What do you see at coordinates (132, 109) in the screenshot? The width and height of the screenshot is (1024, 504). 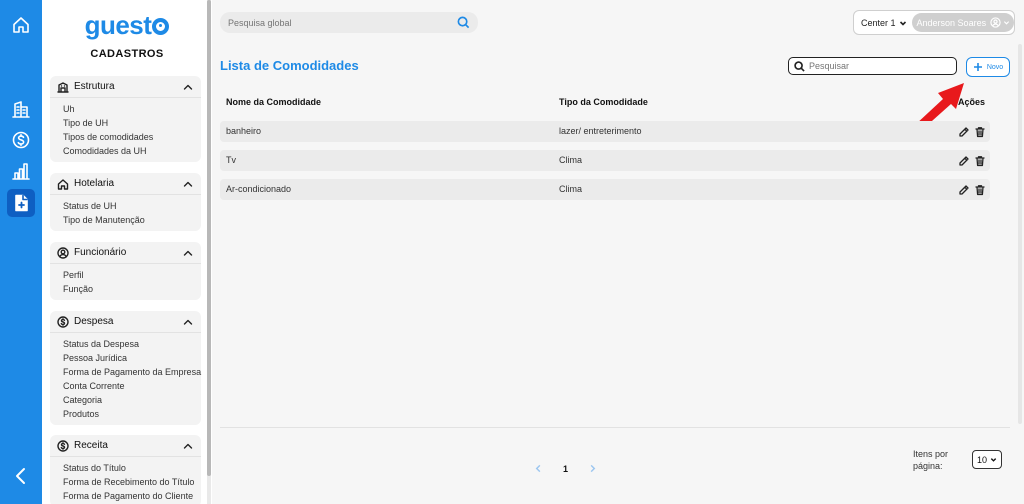 I see `sidebar-item-uh: Uh` at bounding box center [132, 109].